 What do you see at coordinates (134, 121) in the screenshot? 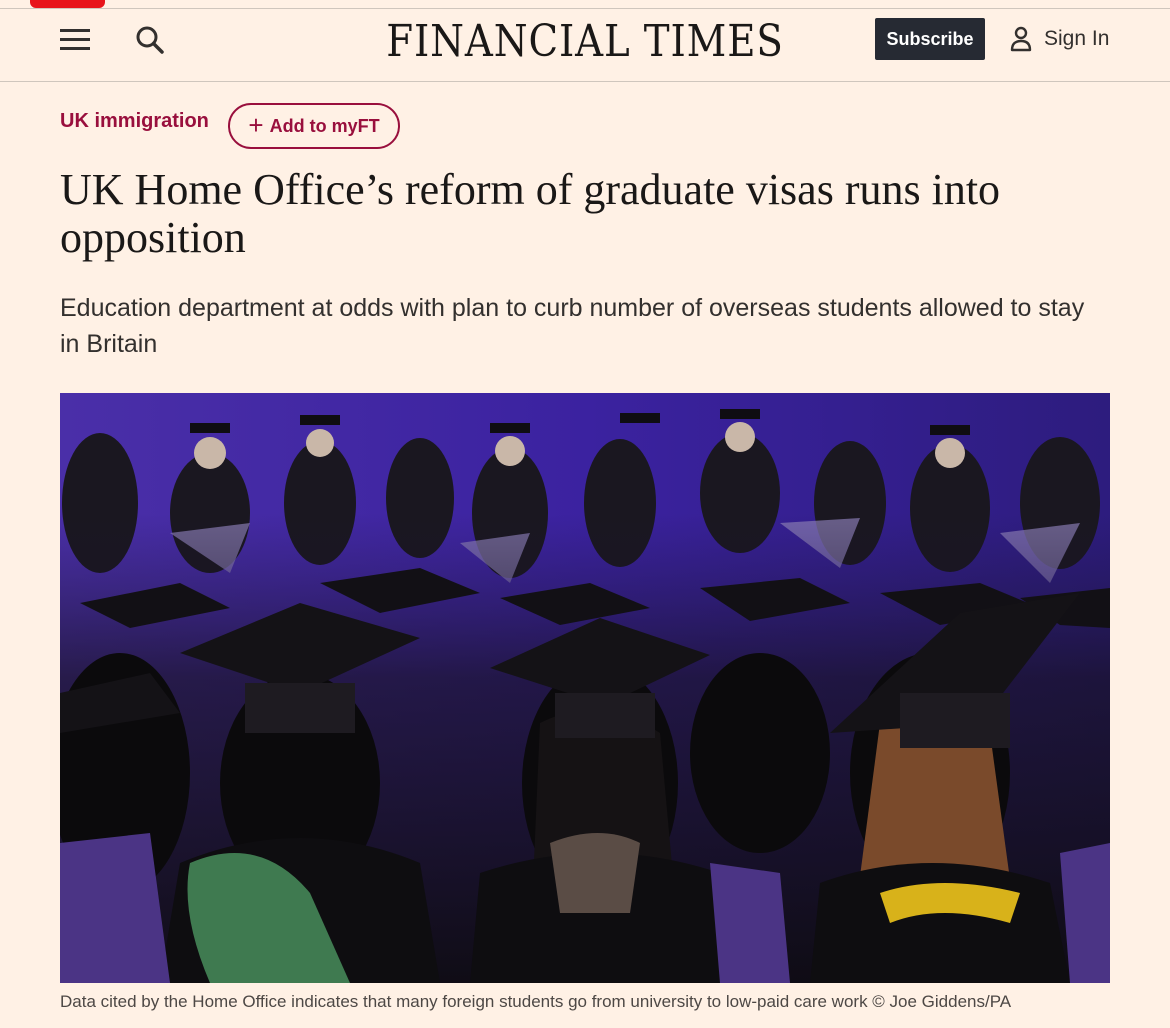
I see `topic-link: UK immigration` at bounding box center [134, 121].